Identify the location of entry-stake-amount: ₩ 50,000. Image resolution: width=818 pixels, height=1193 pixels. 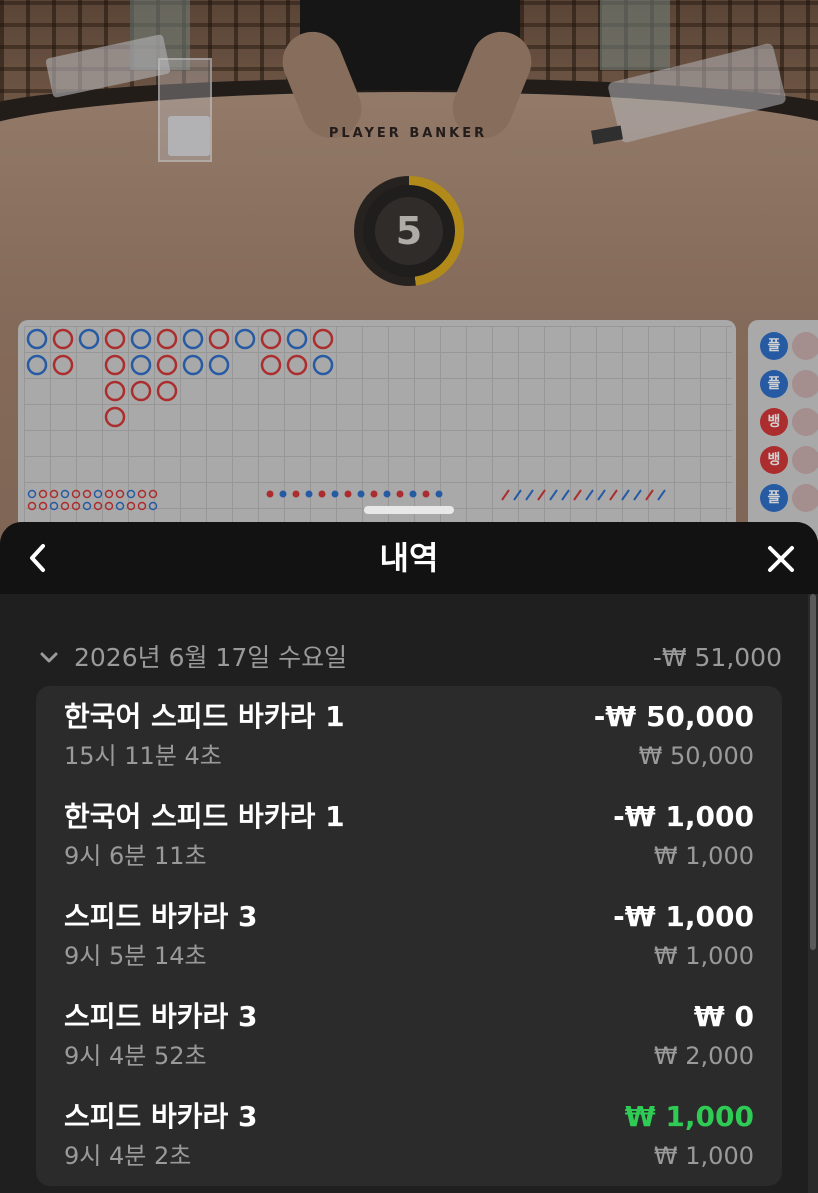
(696, 756).